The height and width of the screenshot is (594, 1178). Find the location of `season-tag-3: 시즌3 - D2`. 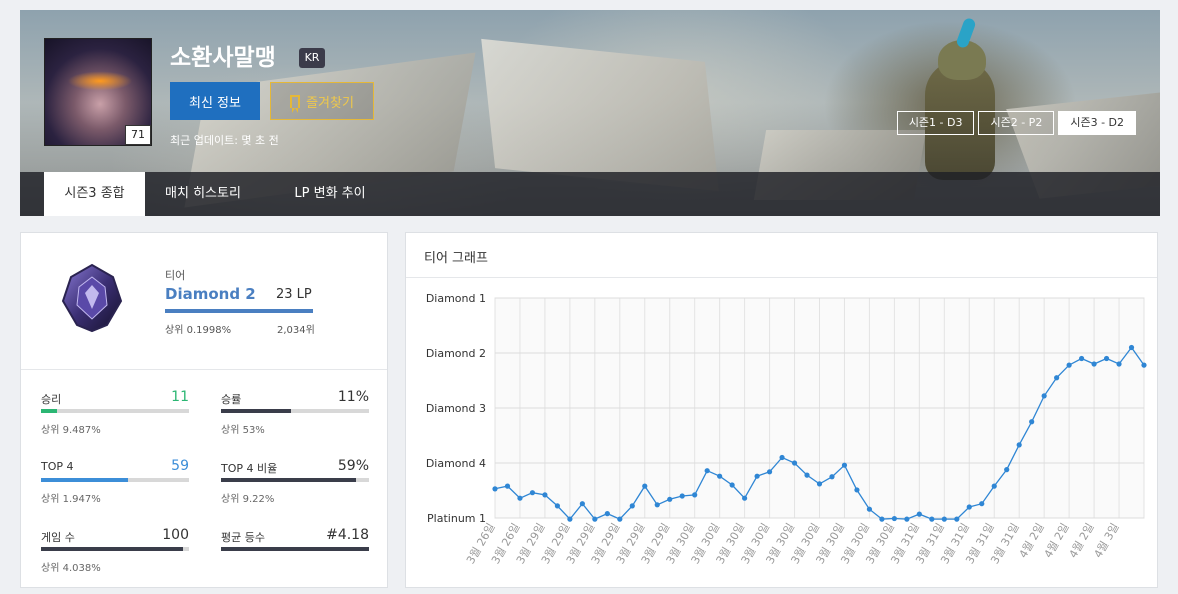

season-tag-3: 시즌3 - D2 is located at coordinates (1097, 123).